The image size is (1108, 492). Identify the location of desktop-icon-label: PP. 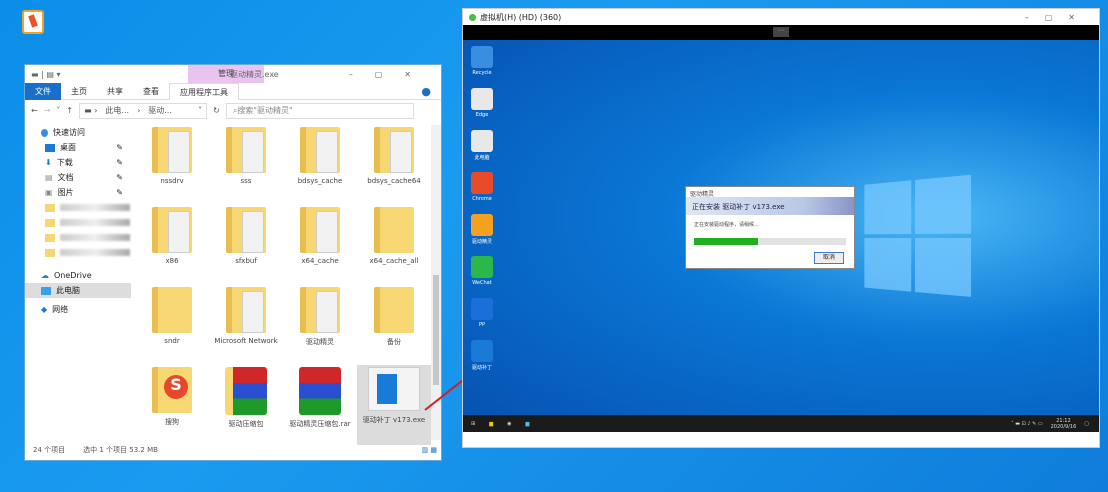
(482, 325).